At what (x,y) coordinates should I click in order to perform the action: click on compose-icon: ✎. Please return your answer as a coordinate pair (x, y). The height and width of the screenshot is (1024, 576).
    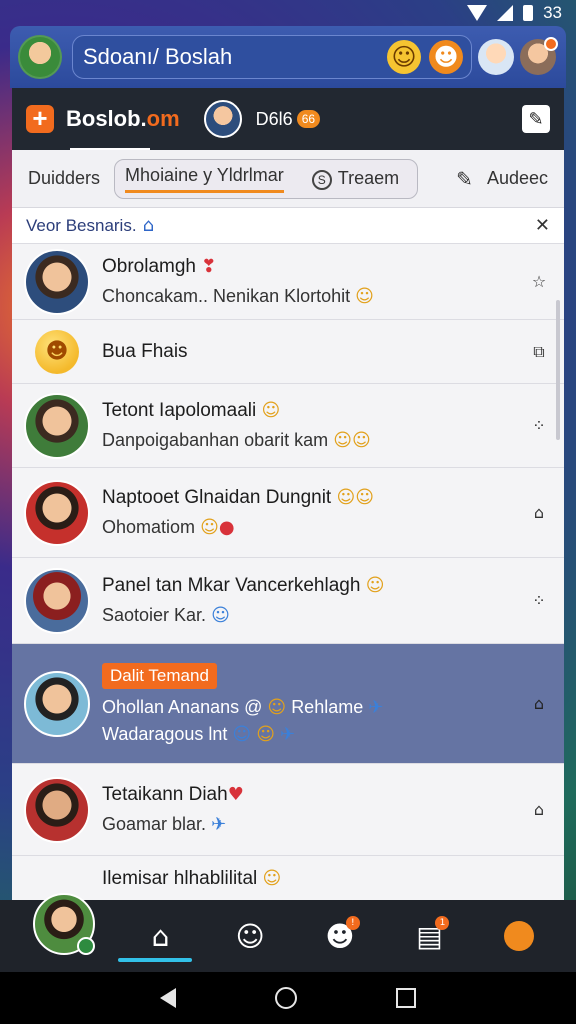
    Looking at the image, I should click on (536, 119).